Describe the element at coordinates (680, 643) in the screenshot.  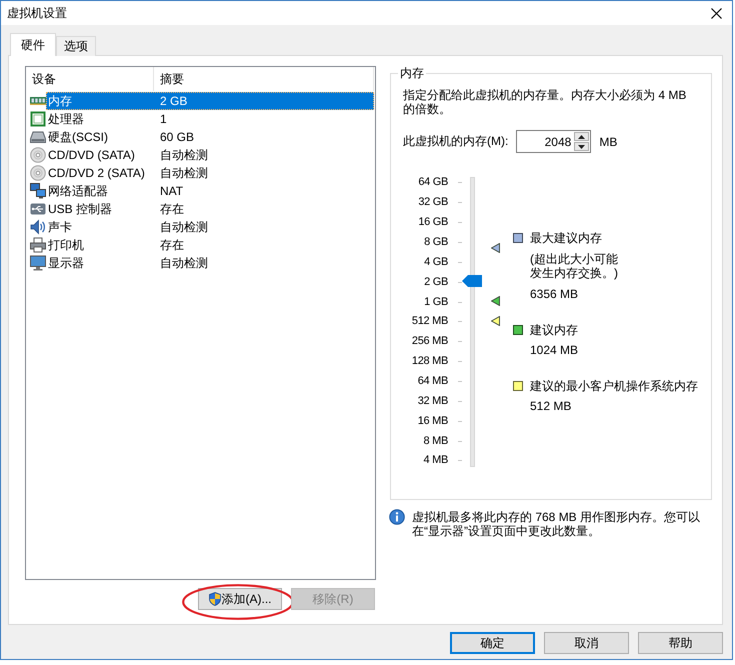
I see `help-button: 帮助` at that location.